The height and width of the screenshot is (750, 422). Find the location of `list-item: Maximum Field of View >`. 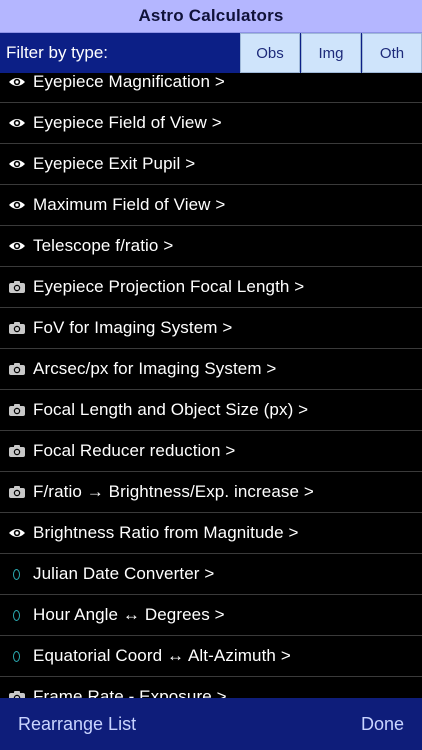

list-item: Maximum Field of View > is located at coordinates (211, 205).